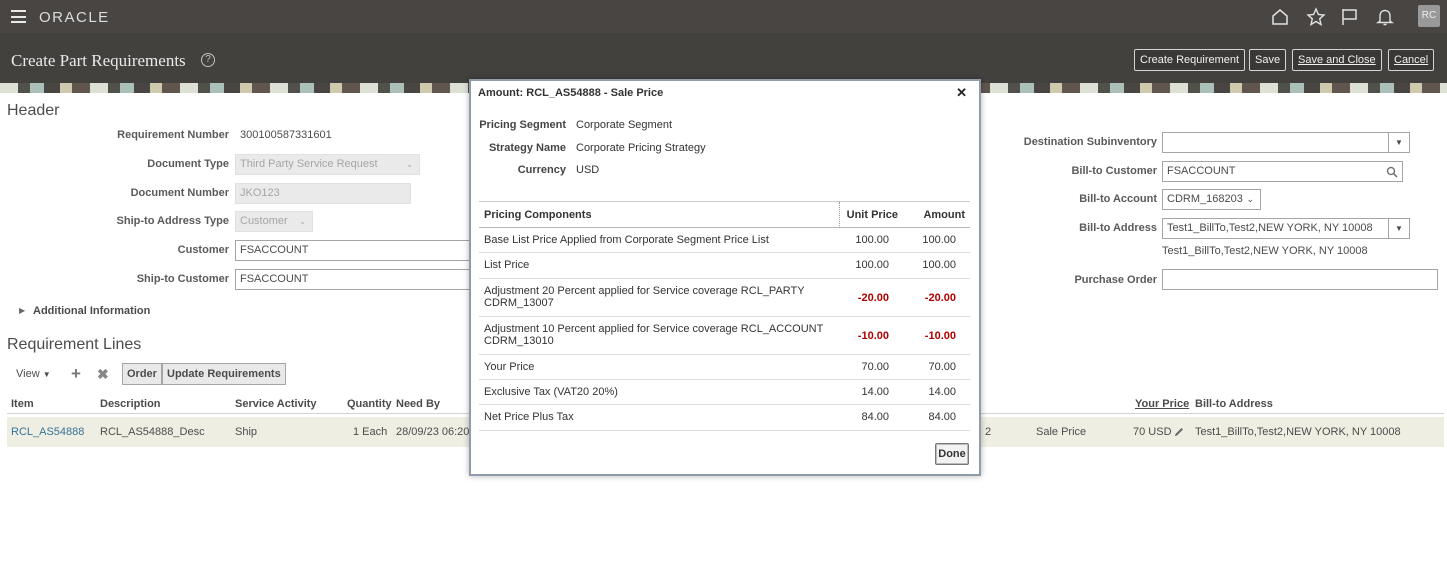 The width and height of the screenshot is (1447, 565). Describe the element at coordinates (98, 60) in the screenshot. I see `page-title: Create Part Requirements` at that location.